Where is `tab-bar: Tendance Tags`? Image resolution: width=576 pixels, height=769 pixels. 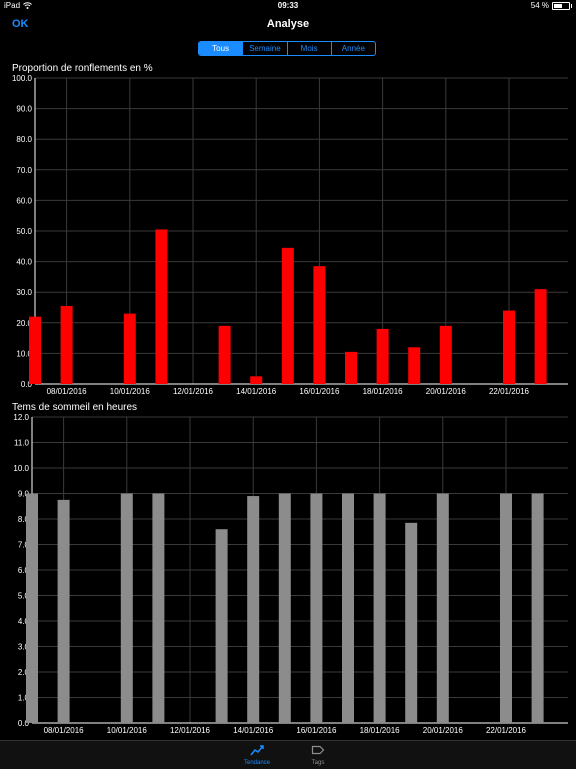
tab-bar: Tendance Tags is located at coordinates (288, 754).